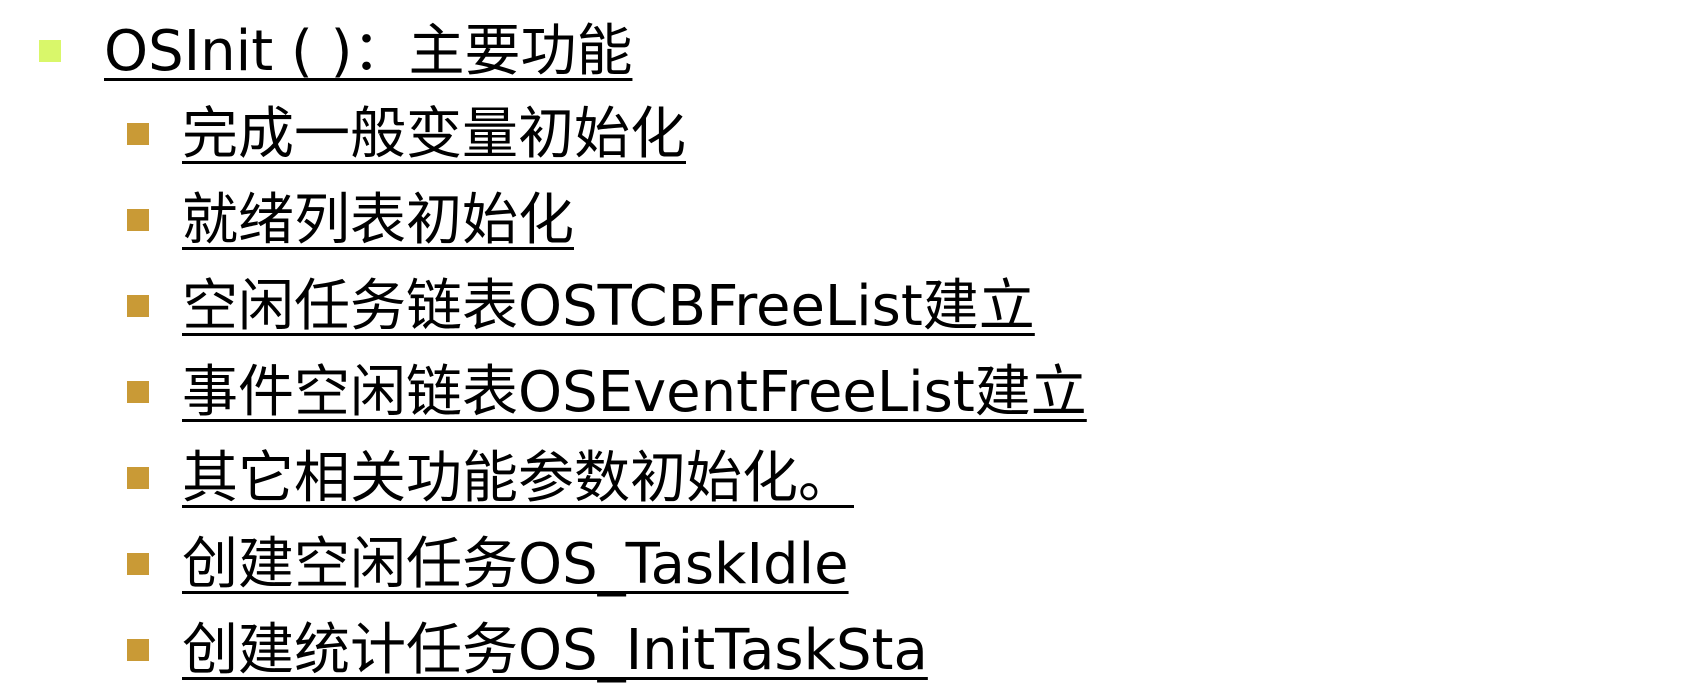  Describe the element at coordinates (515, 565) in the screenshot. I see `list-item-text: 创建空闲任务OS_TaskIdle` at that location.